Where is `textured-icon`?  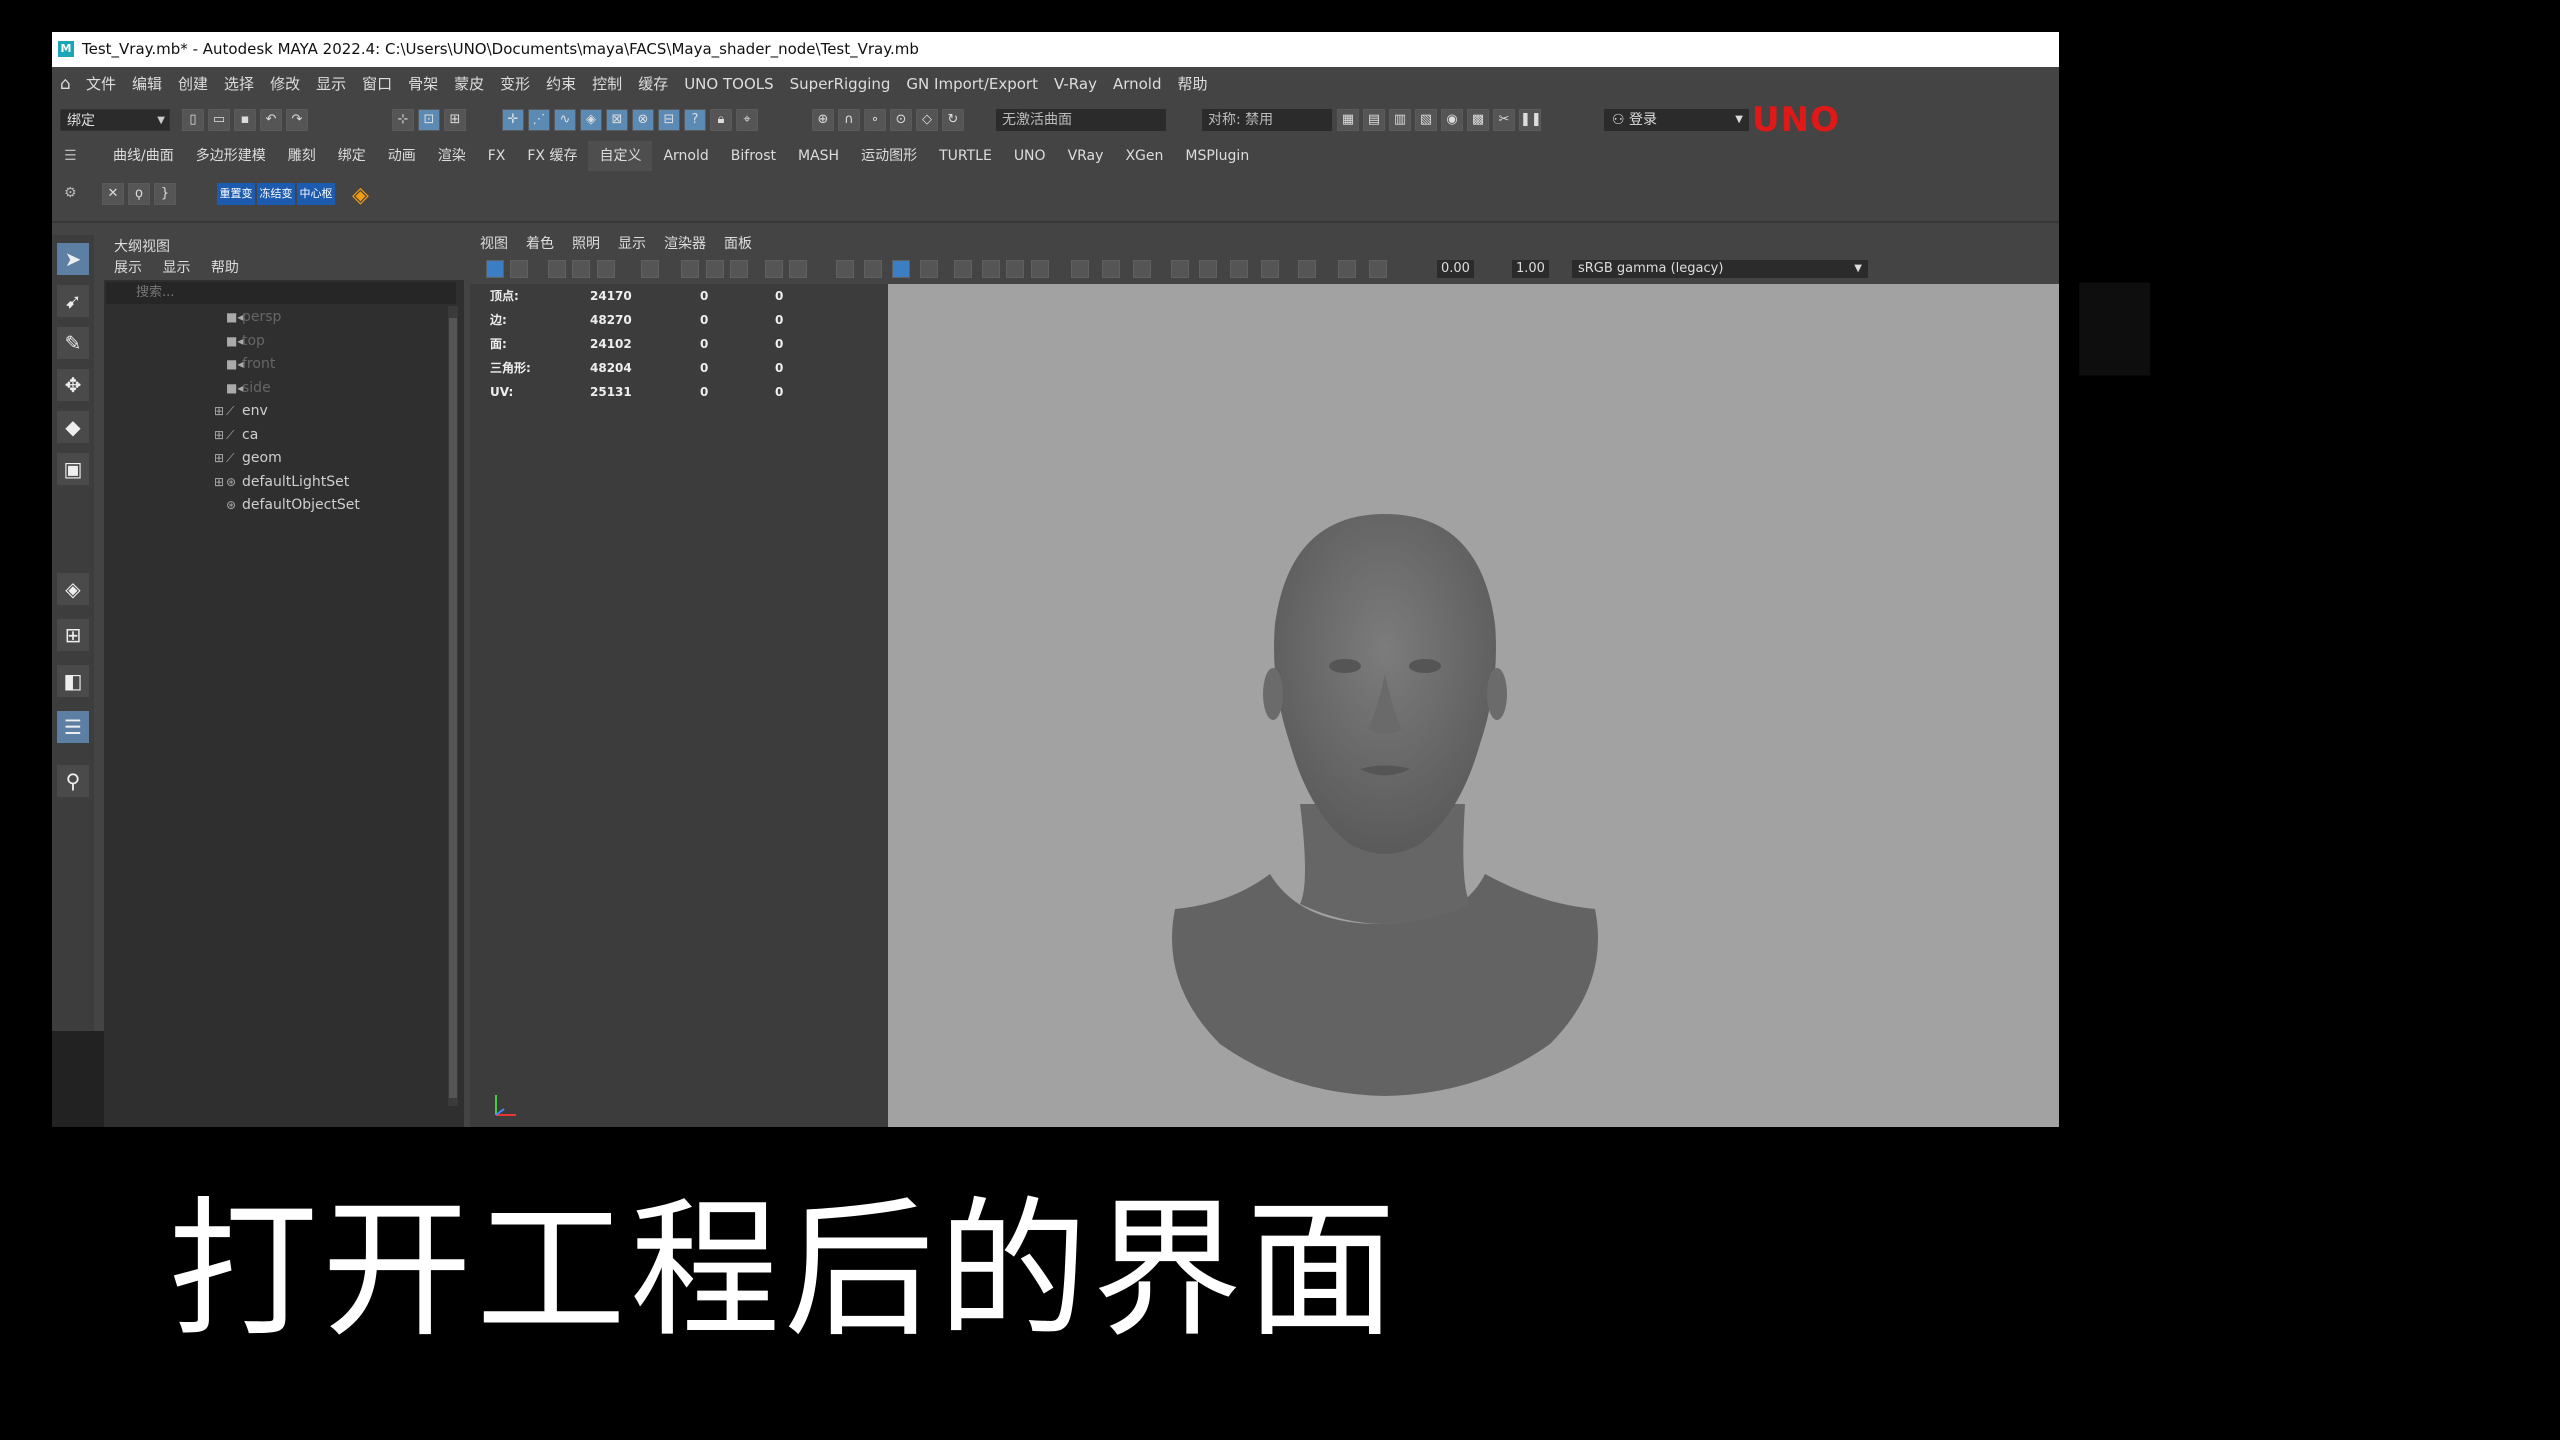 textured-icon is located at coordinates (962, 269).